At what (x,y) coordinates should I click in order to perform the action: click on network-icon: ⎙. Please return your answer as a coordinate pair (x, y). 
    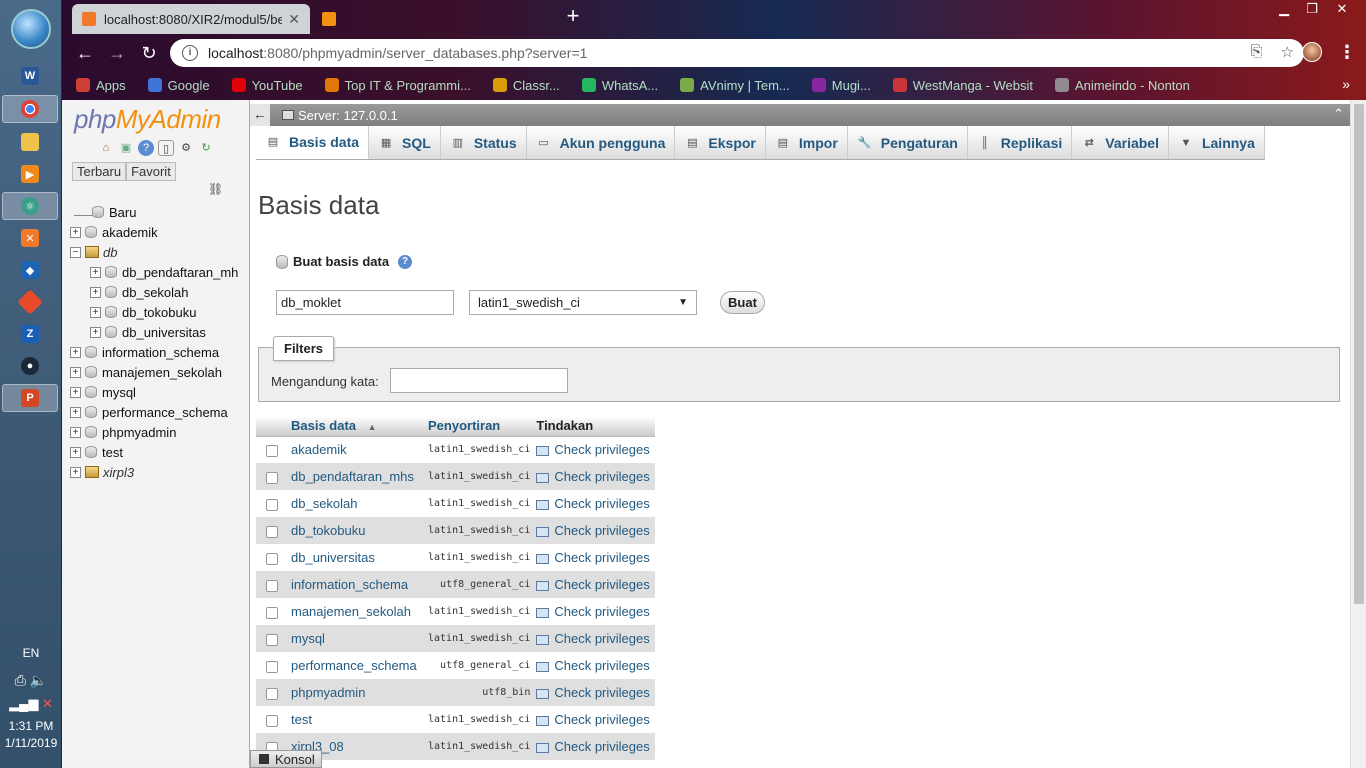
    Looking at the image, I should click on (20, 680).